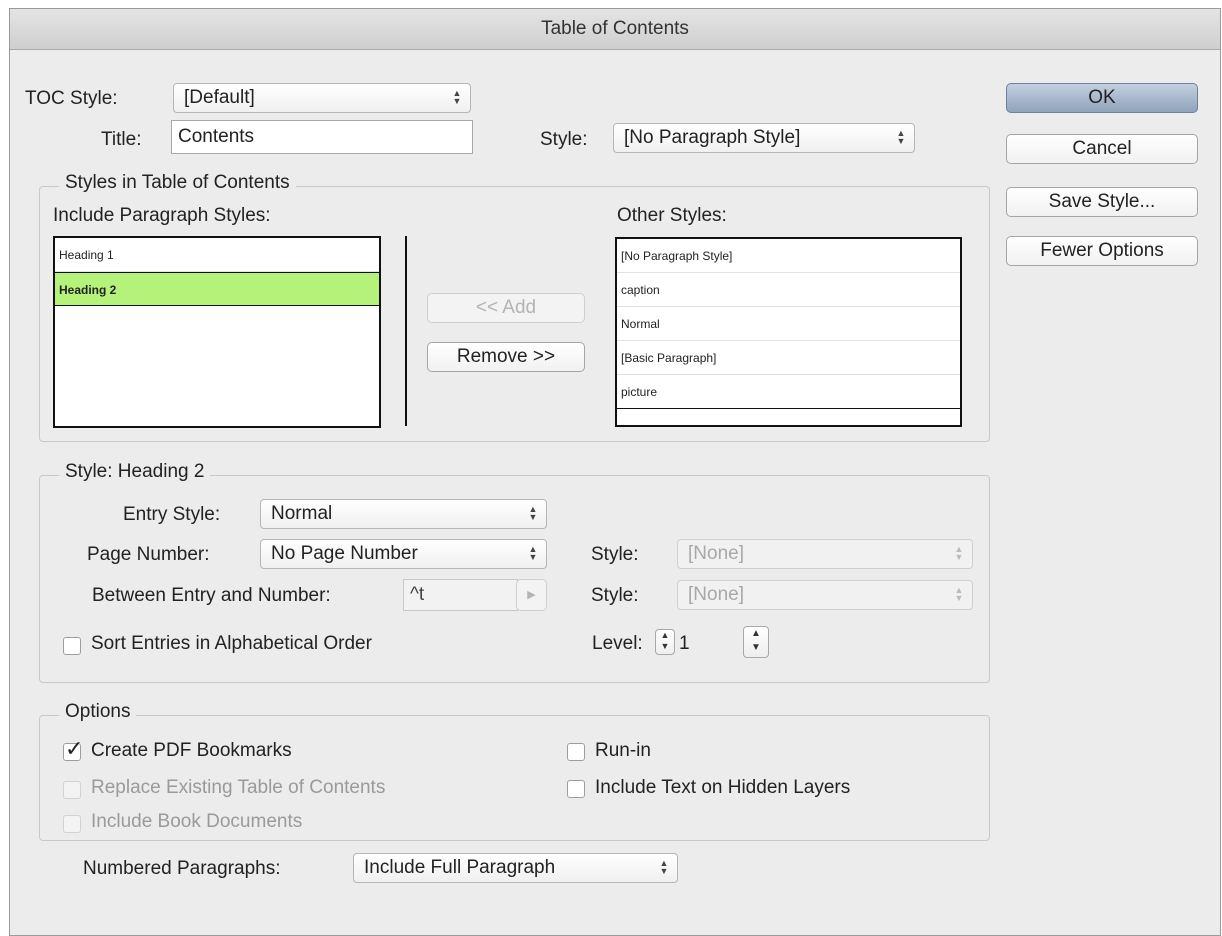  I want to click on replace-existing-label: Replace Existing Table of Contents, so click(238, 787).